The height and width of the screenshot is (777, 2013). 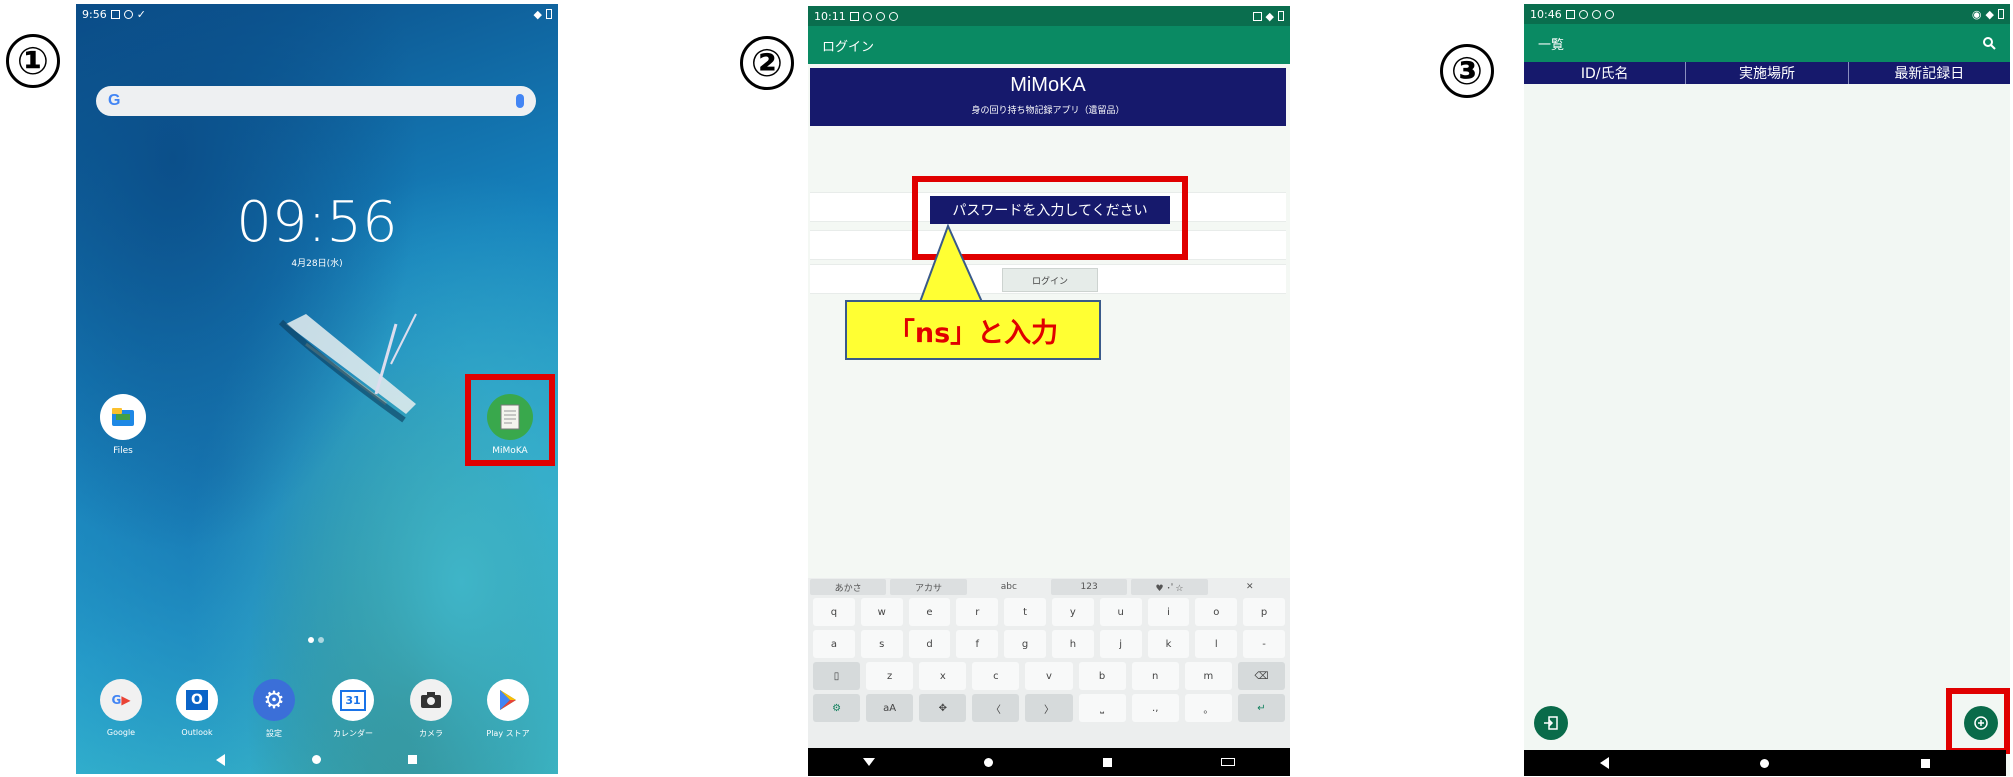 I want to click on dock-label-camera: カメラ, so click(x=431, y=733).